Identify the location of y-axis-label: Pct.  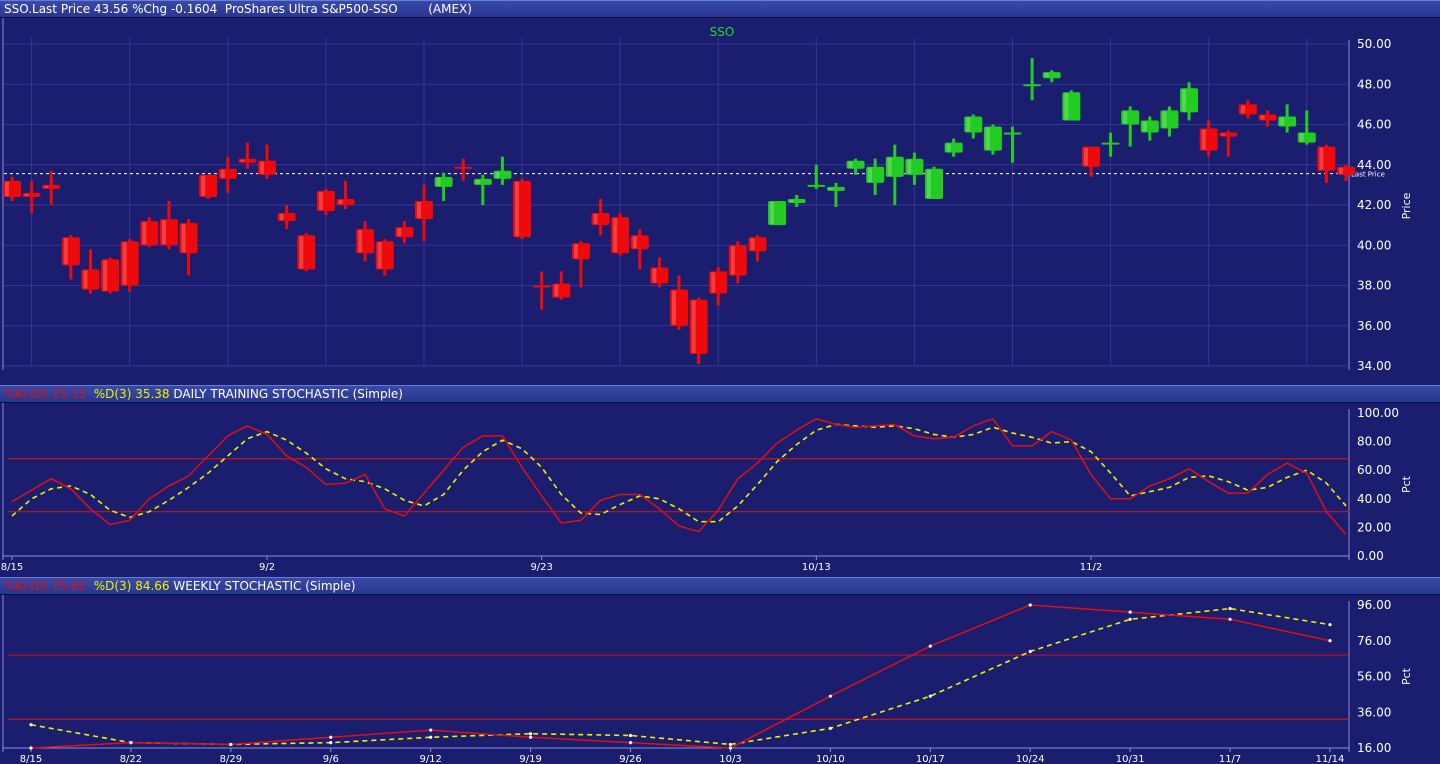
(1406, 676).